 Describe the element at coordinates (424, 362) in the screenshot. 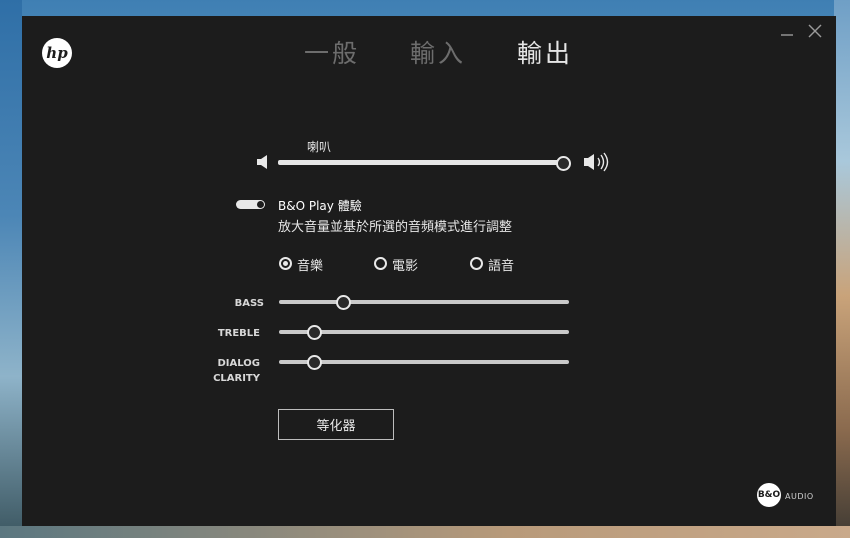

I see `dialog-clarity-slider-track` at that location.